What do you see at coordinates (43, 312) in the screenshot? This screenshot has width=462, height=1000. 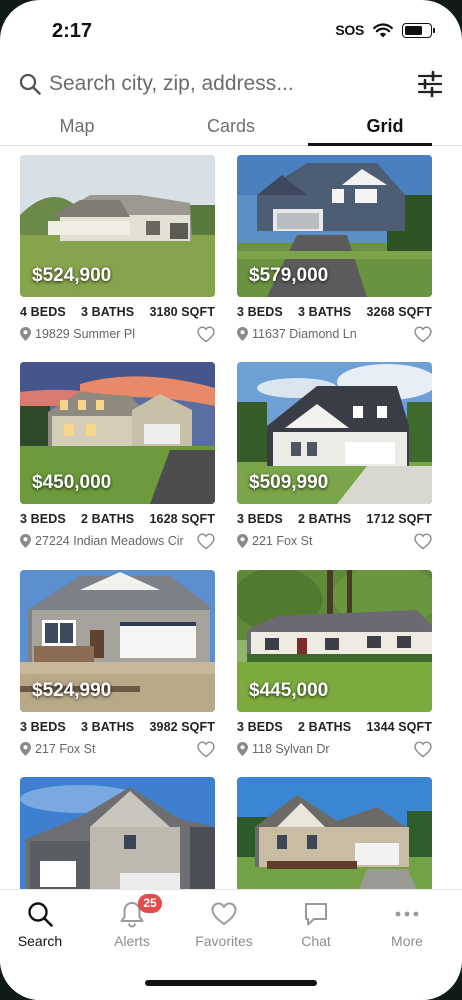 I see `listing-beds: 4 BEDS` at bounding box center [43, 312].